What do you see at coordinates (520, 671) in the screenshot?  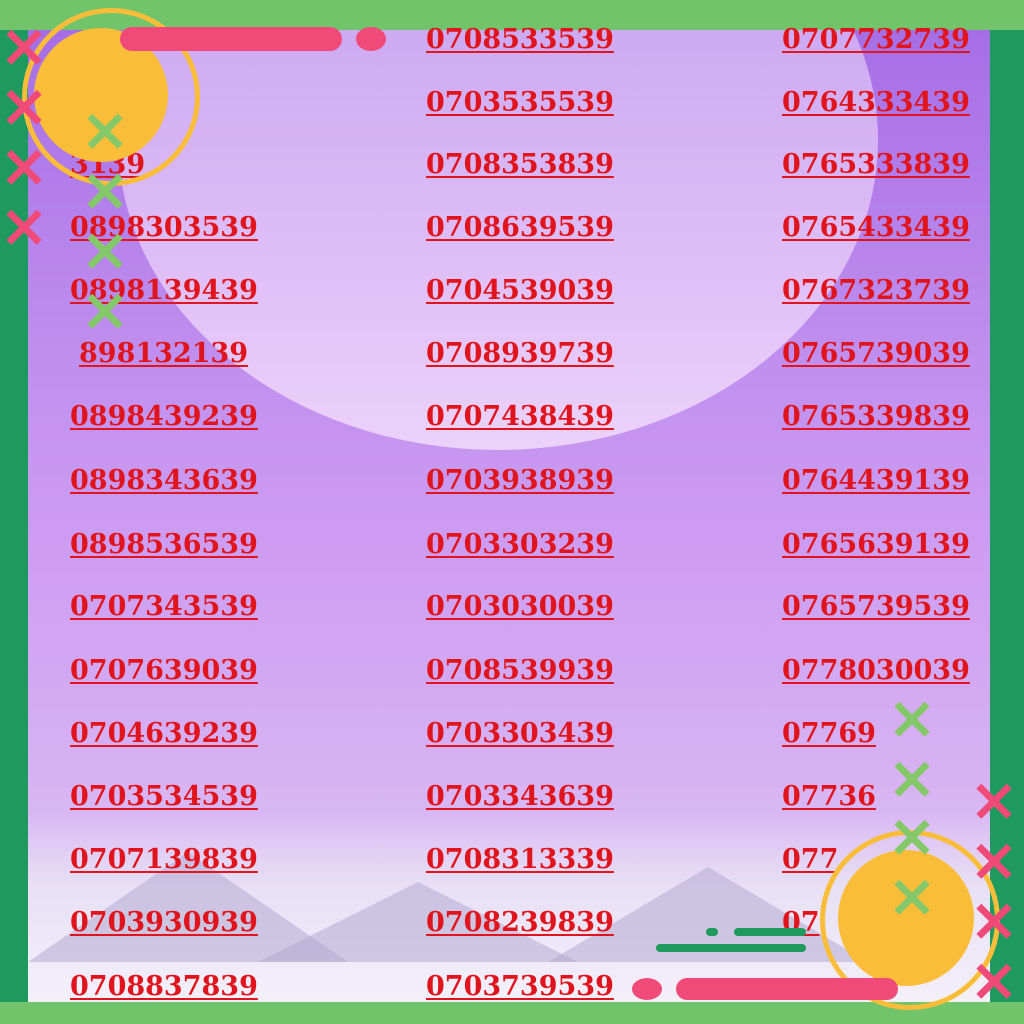 I see `phone-number: 0708539939` at bounding box center [520, 671].